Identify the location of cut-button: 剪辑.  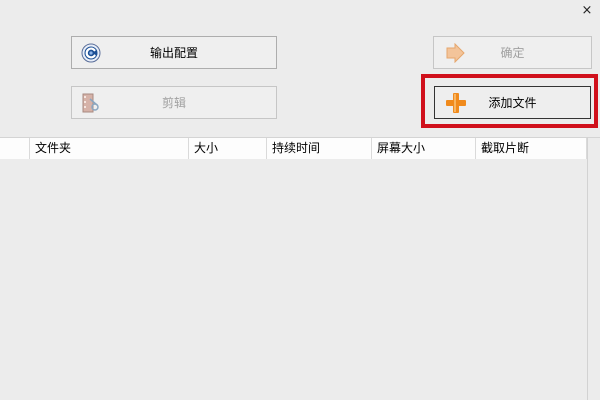
(174, 102).